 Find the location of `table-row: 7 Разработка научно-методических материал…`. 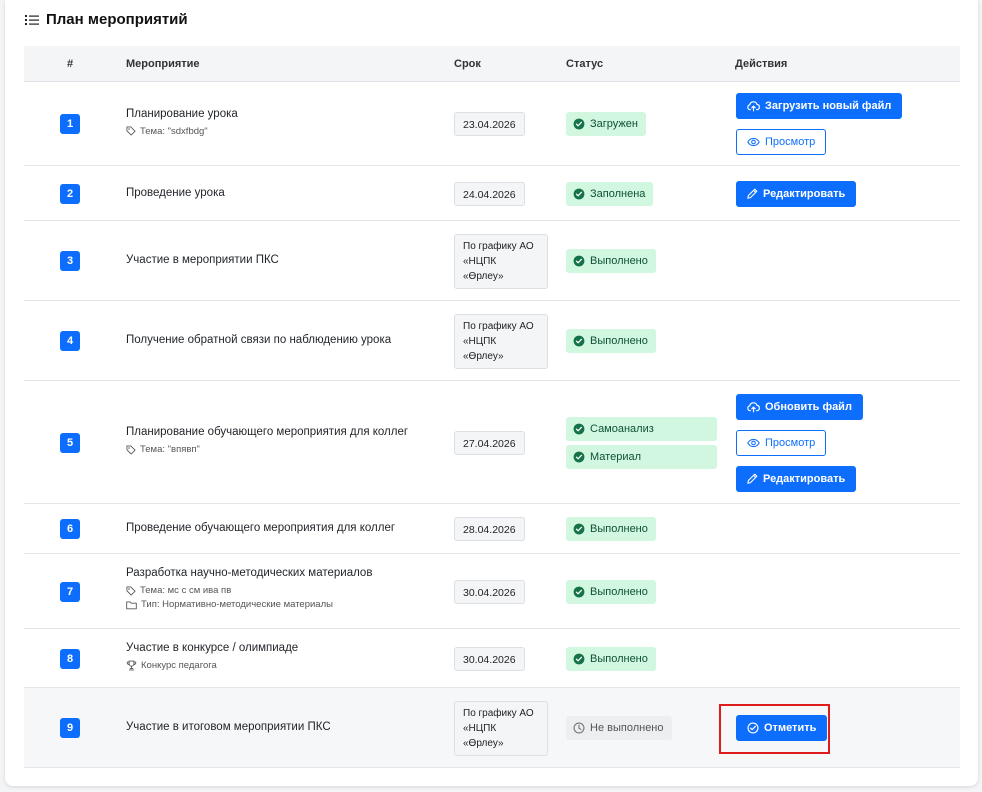

table-row: 7 Разработка научно-методических материал… is located at coordinates (492, 591).